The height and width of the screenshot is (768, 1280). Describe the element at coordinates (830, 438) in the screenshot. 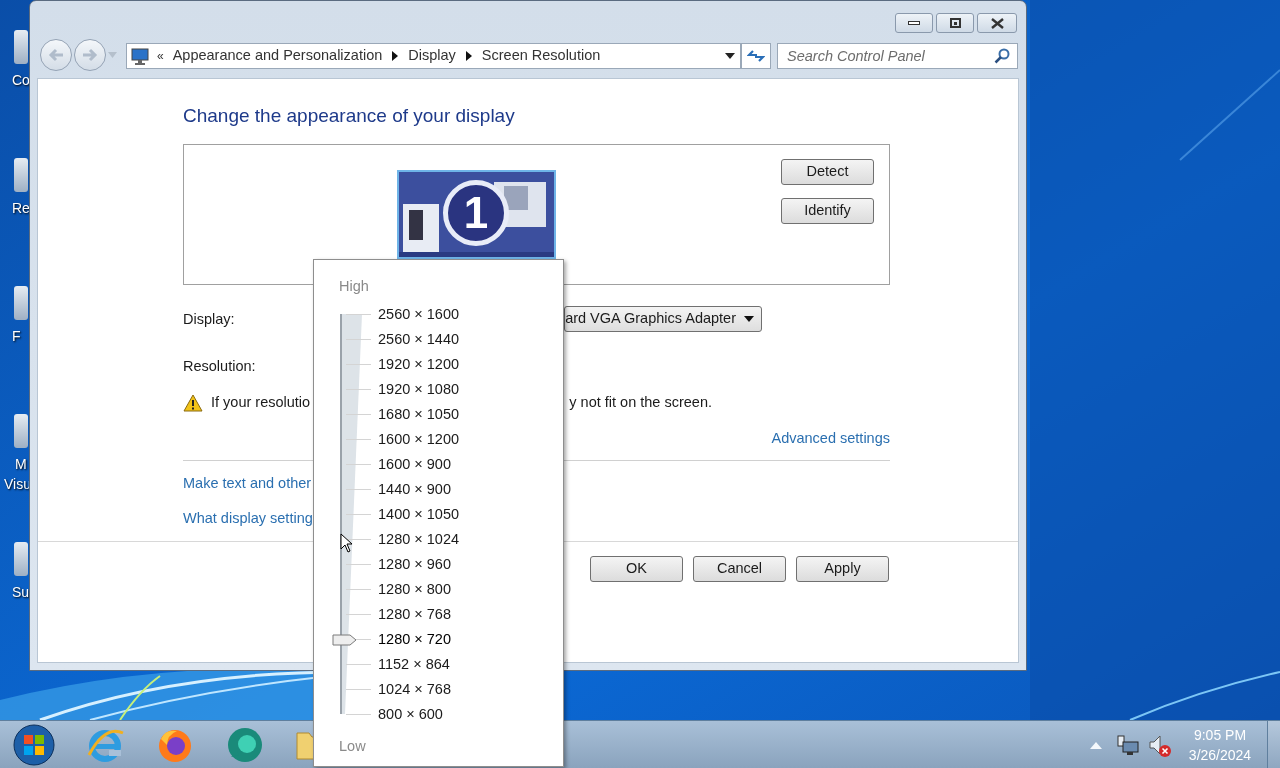

I see `advanced-settings-link: Advanced settings` at that location.